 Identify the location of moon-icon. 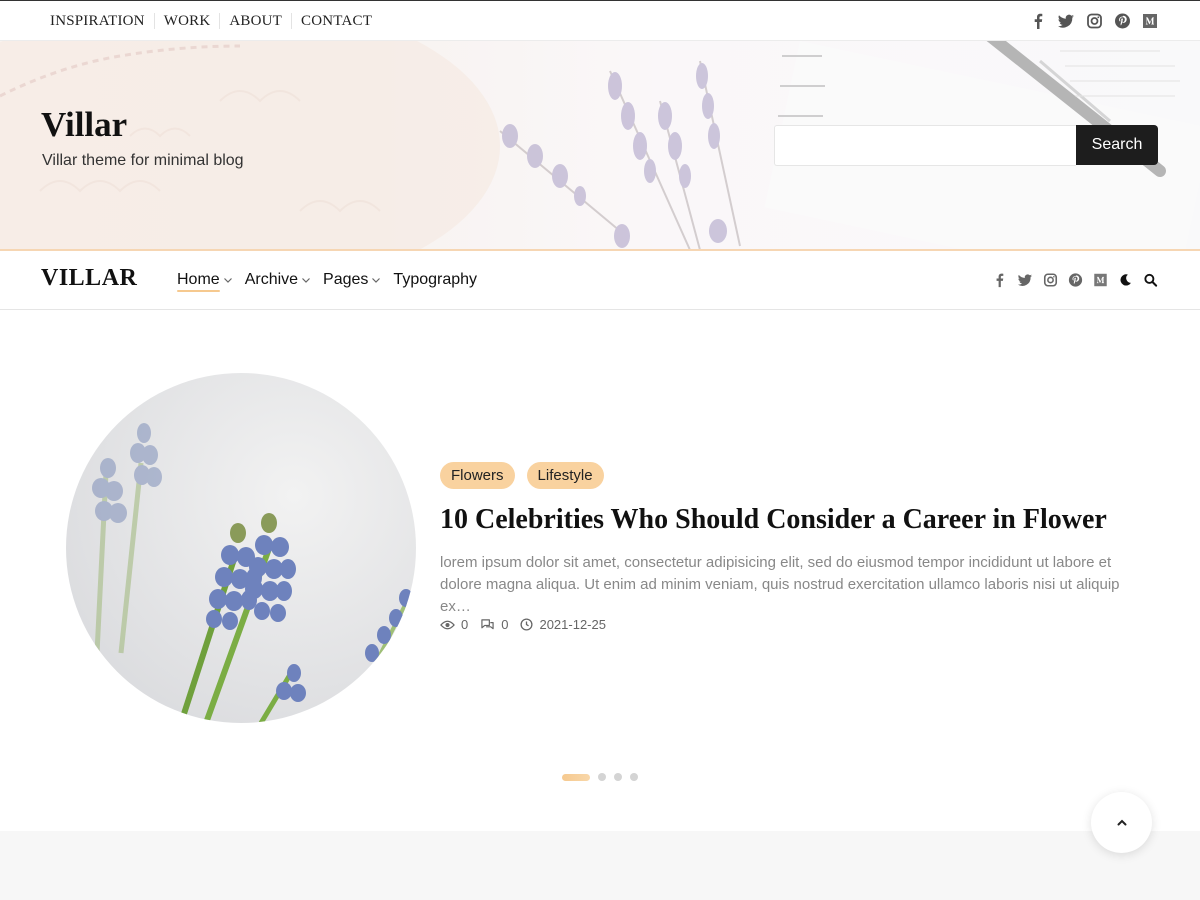
(1125, 280).